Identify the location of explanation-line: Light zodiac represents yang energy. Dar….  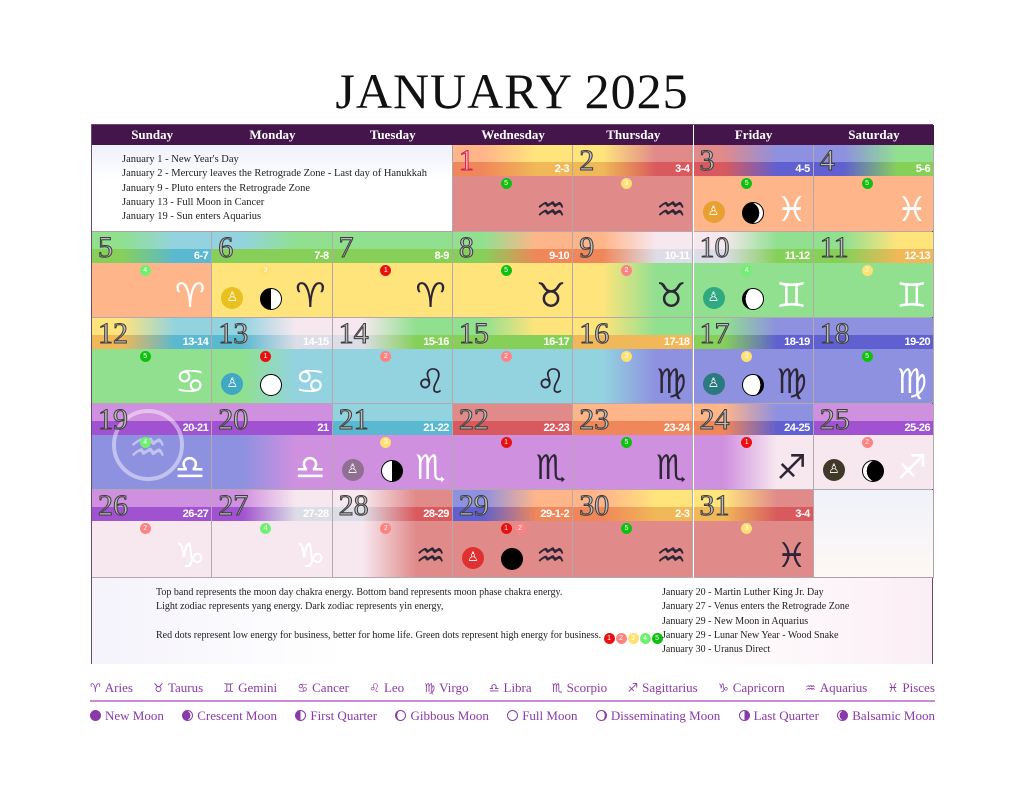
(300, 607).